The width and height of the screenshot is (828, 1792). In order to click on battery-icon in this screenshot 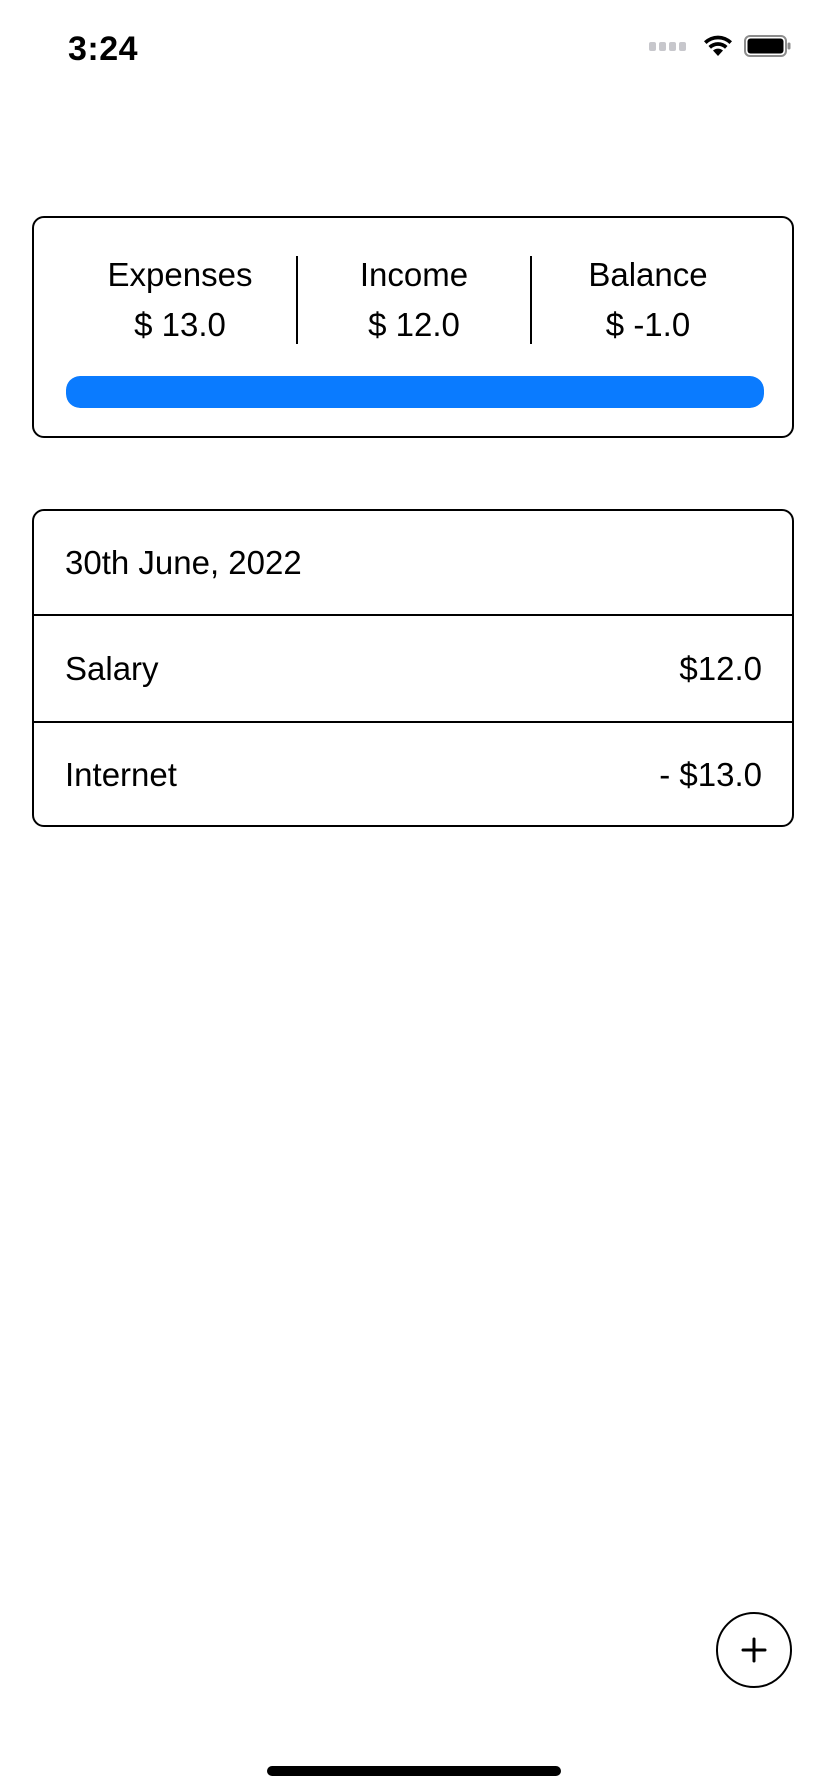, I will do `click(767, 46)`.